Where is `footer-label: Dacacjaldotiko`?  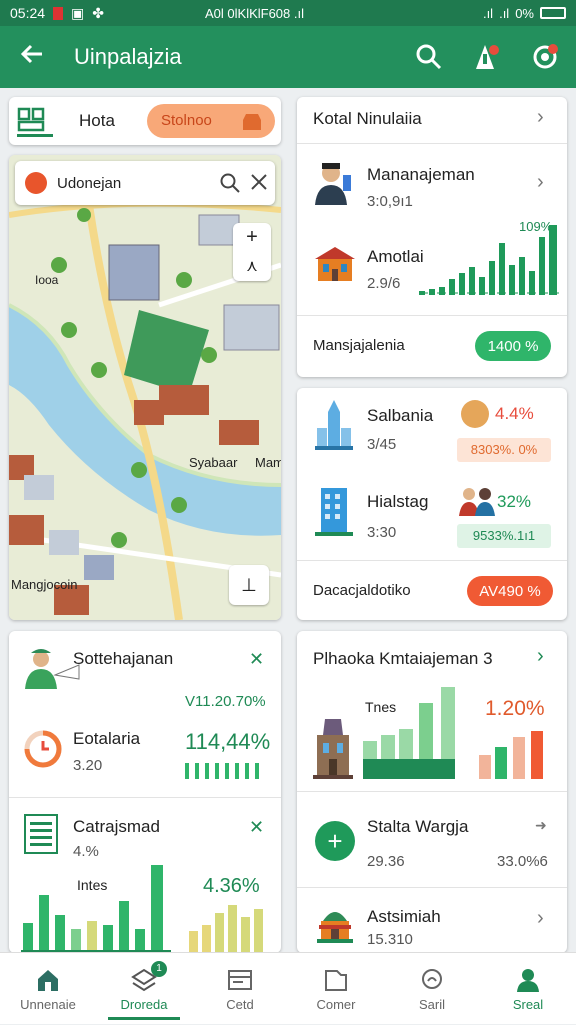
footer-label: Dacacjaldotiko is located at coordinates (362, 590).